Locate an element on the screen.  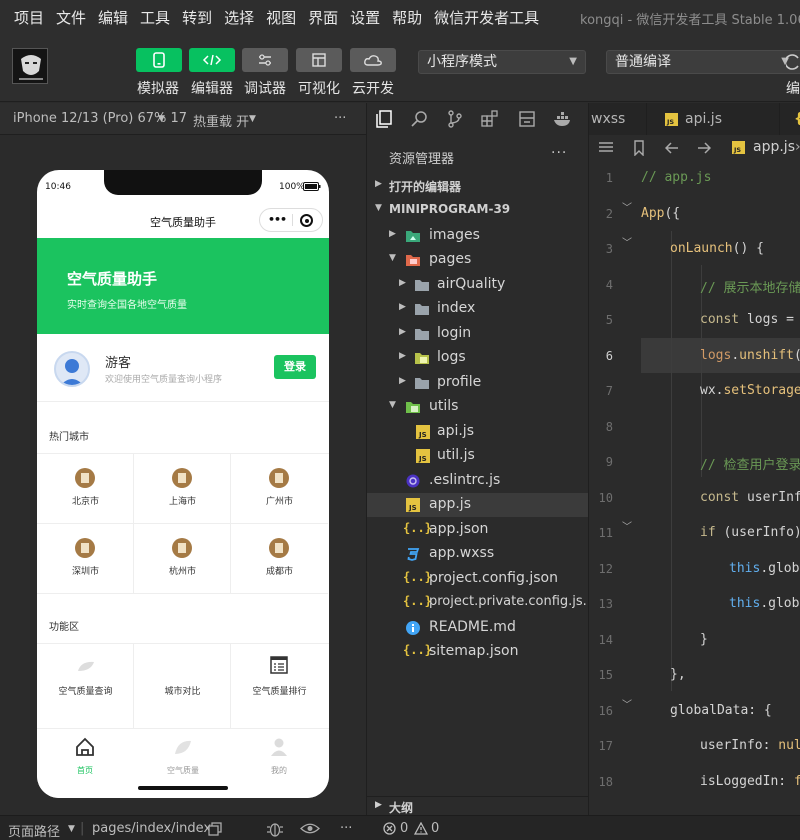
bookmark-icon is located at coordinates (639, 148).